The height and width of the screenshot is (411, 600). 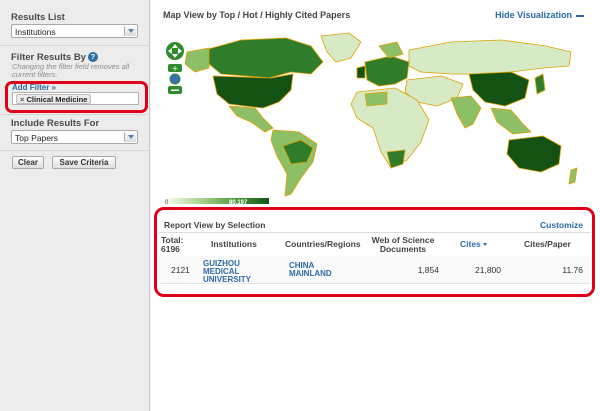 I want to click on hide-visualization-link: Hide Visualization, so click(x=539, y=15).